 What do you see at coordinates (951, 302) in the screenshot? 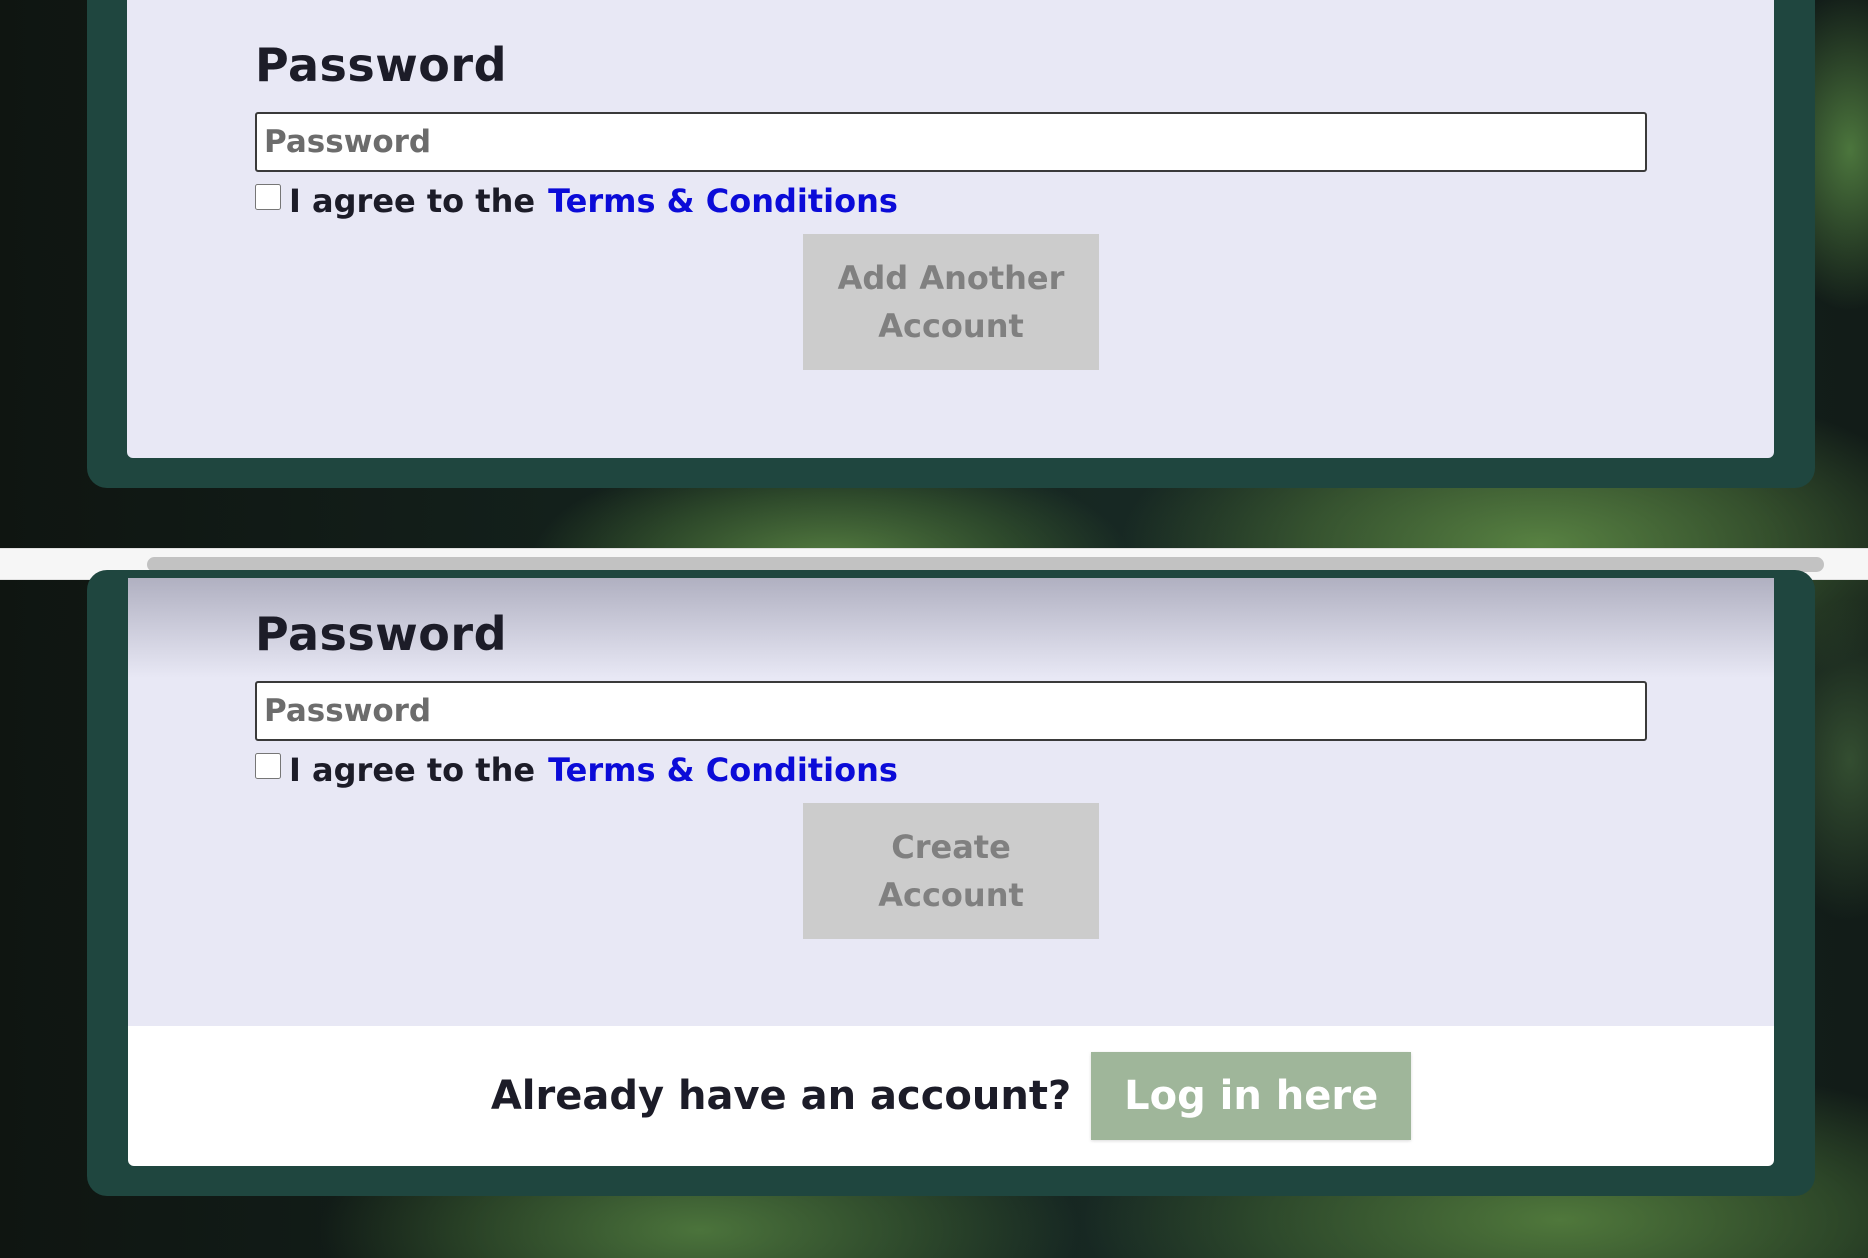
I see `add-another-account-button: Add Another Account` at bounding box center [951, 302].